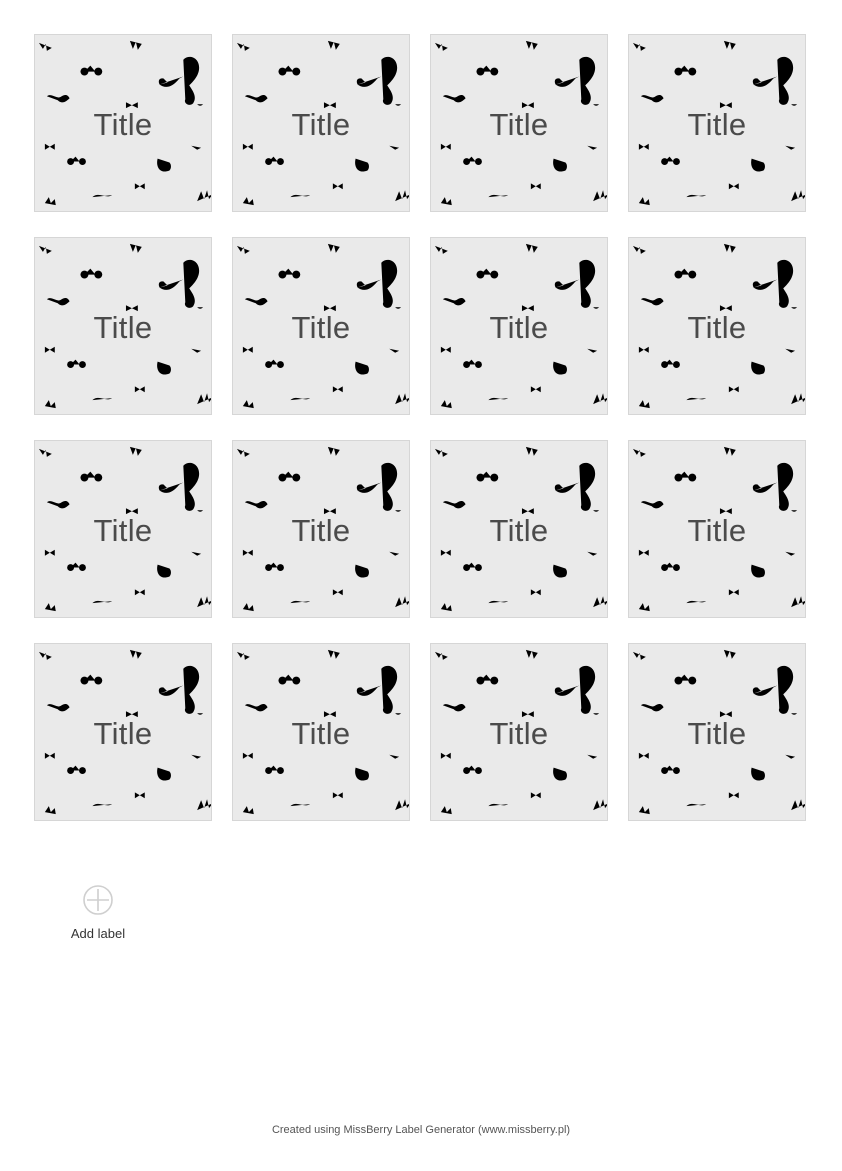 This screenshot has height=1171, width=842. I want to click on add-label-text: Add label, so click(98, 933).